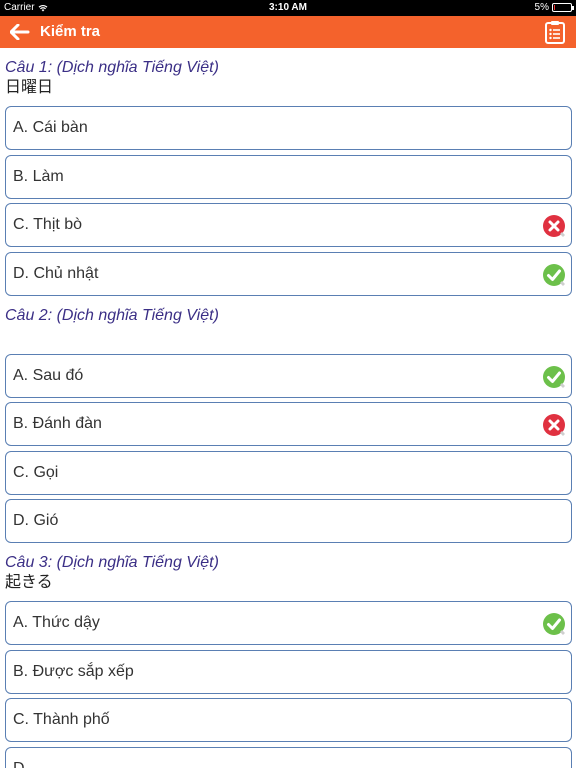 The height and width of the screenshot is (768, 576). Describe the element at coordinates (288, 623) in the screenshot. I see `answer-option: A. Thức dậy` at that location.